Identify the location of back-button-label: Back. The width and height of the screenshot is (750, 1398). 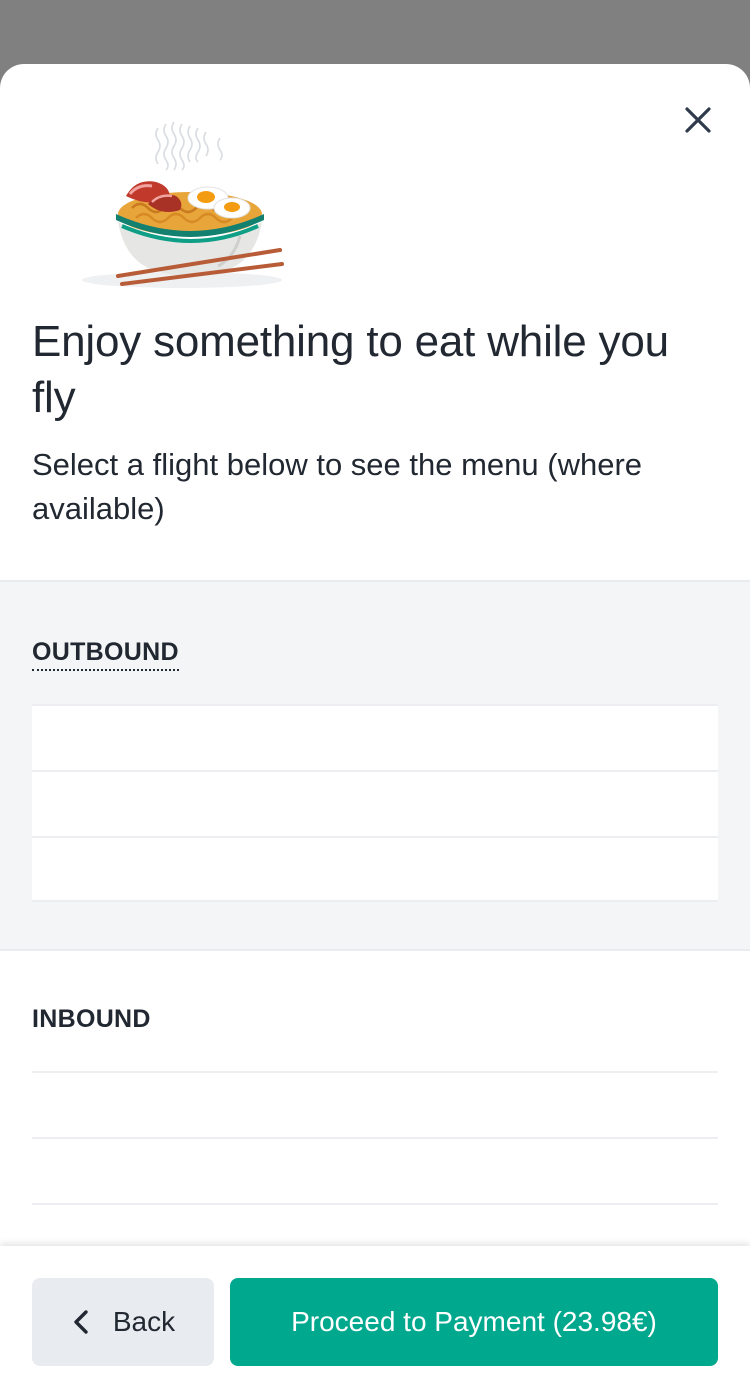
(144, 1321).